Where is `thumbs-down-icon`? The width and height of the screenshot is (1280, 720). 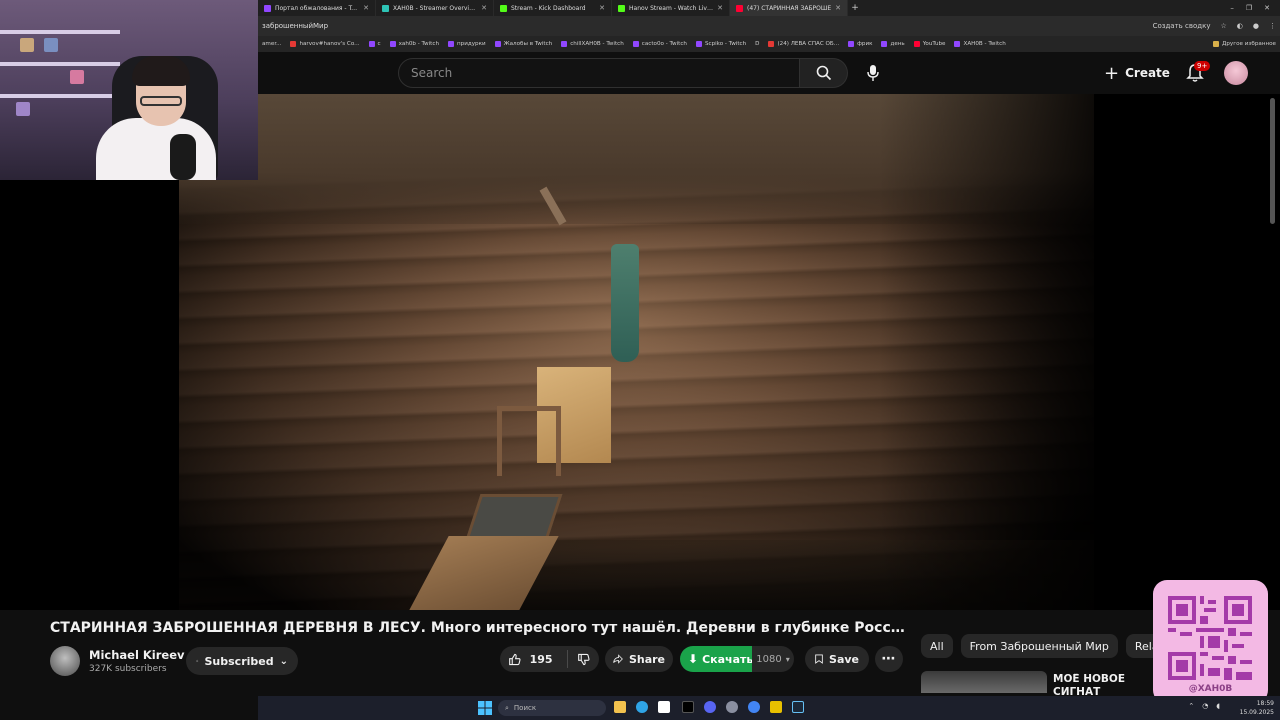
thumbs-down-icon is located at coordinates (584, 659).